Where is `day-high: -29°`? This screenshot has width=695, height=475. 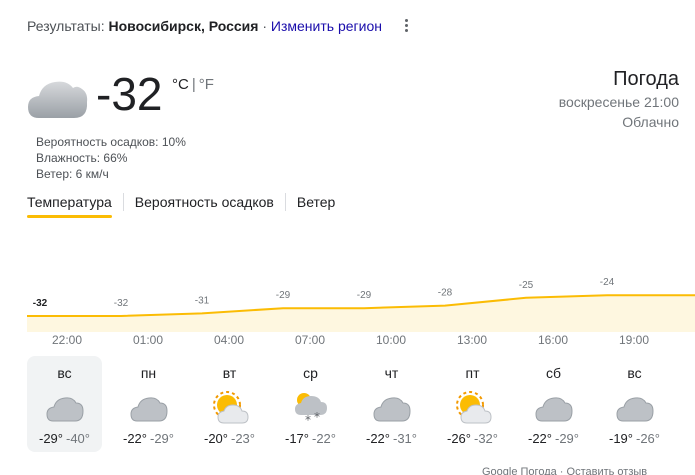
day-high: -29° is located at coordinates (51, 438).